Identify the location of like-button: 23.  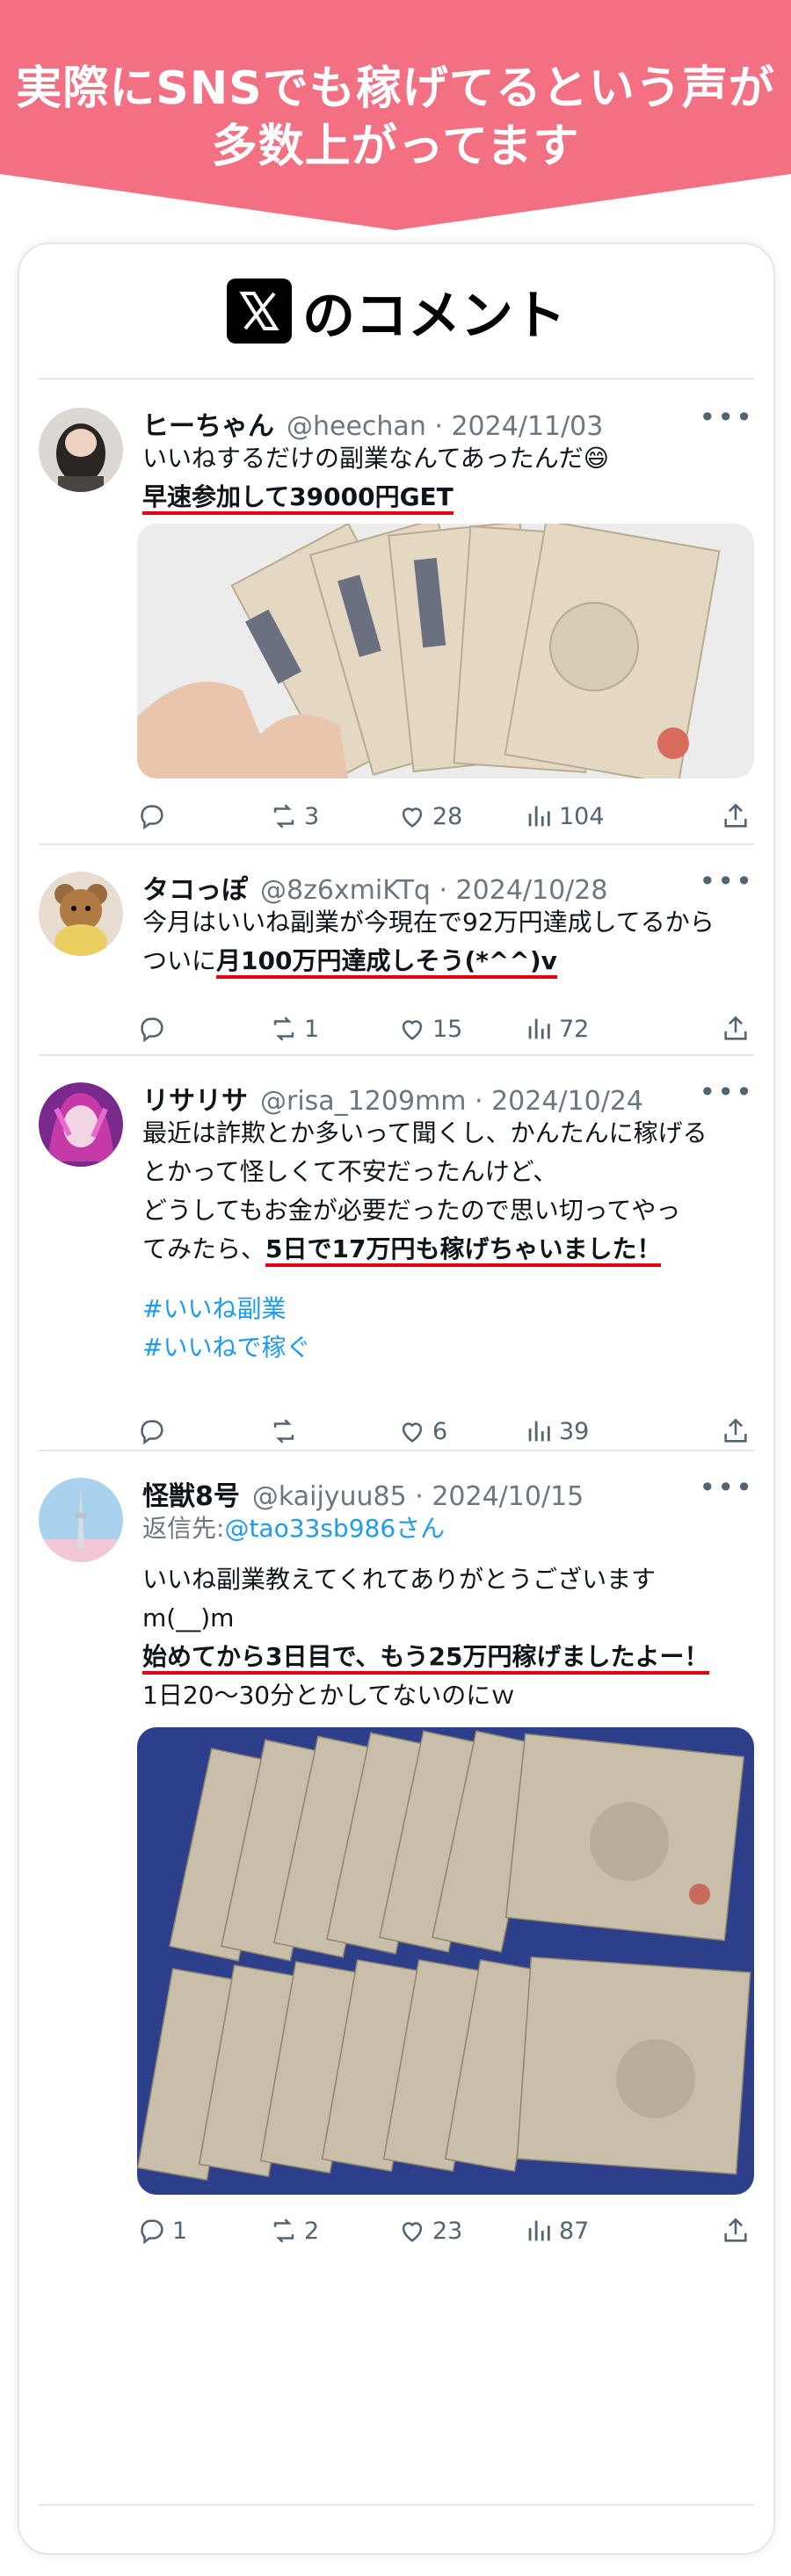
(429, 2231).